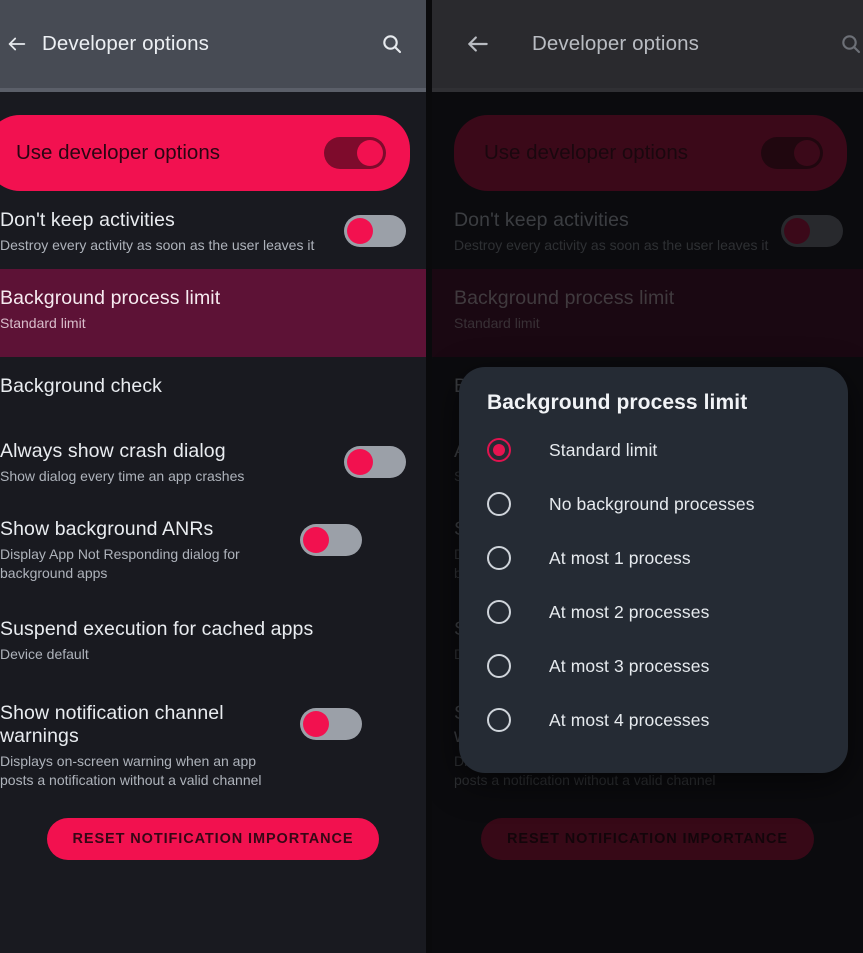  I want to click on row-text: Background check, so click(203, 386).